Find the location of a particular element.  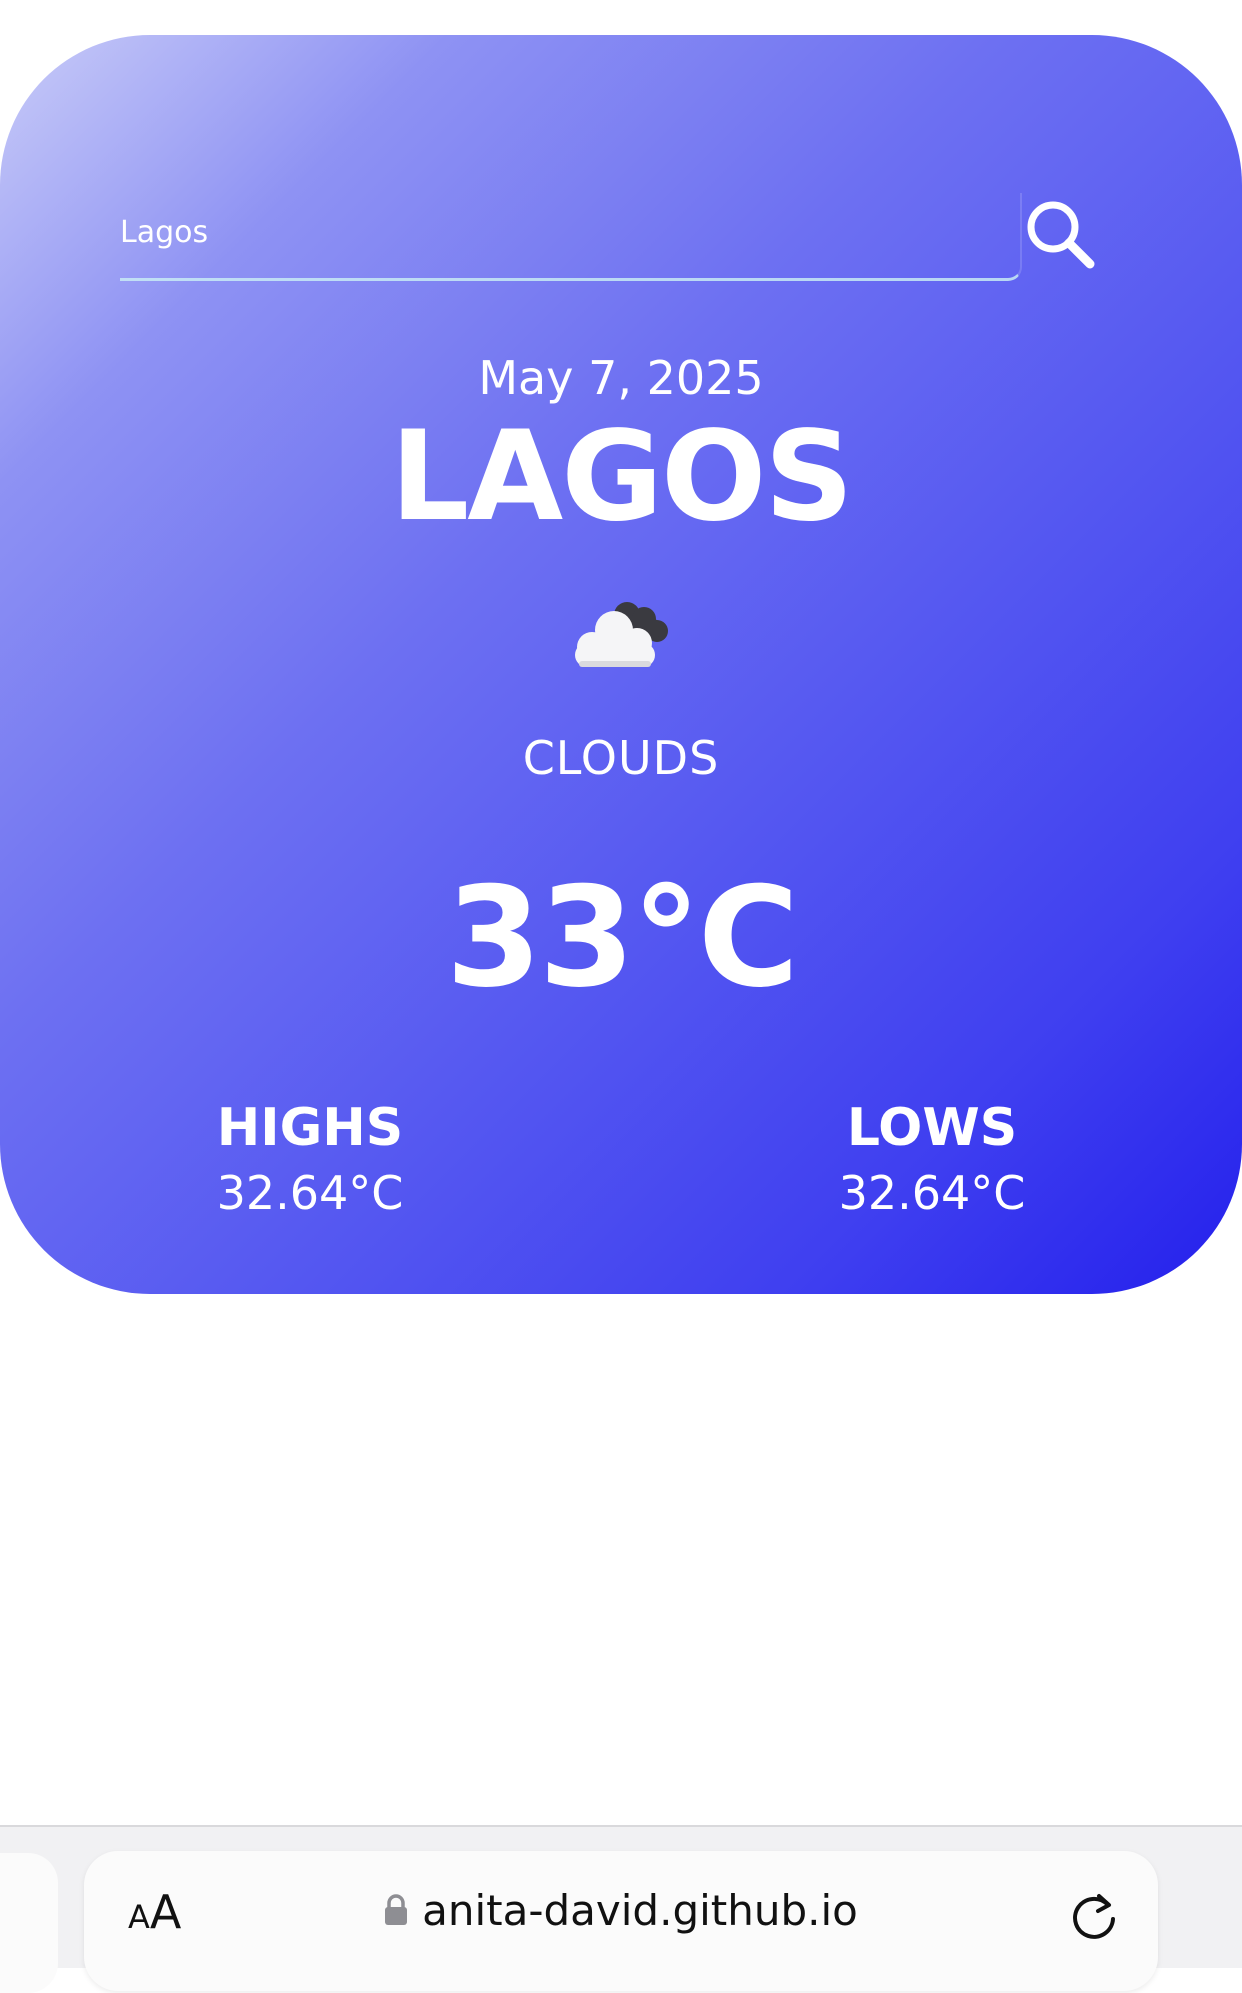

weather-condition: CLOUDS is located at coordinates (621, 758).